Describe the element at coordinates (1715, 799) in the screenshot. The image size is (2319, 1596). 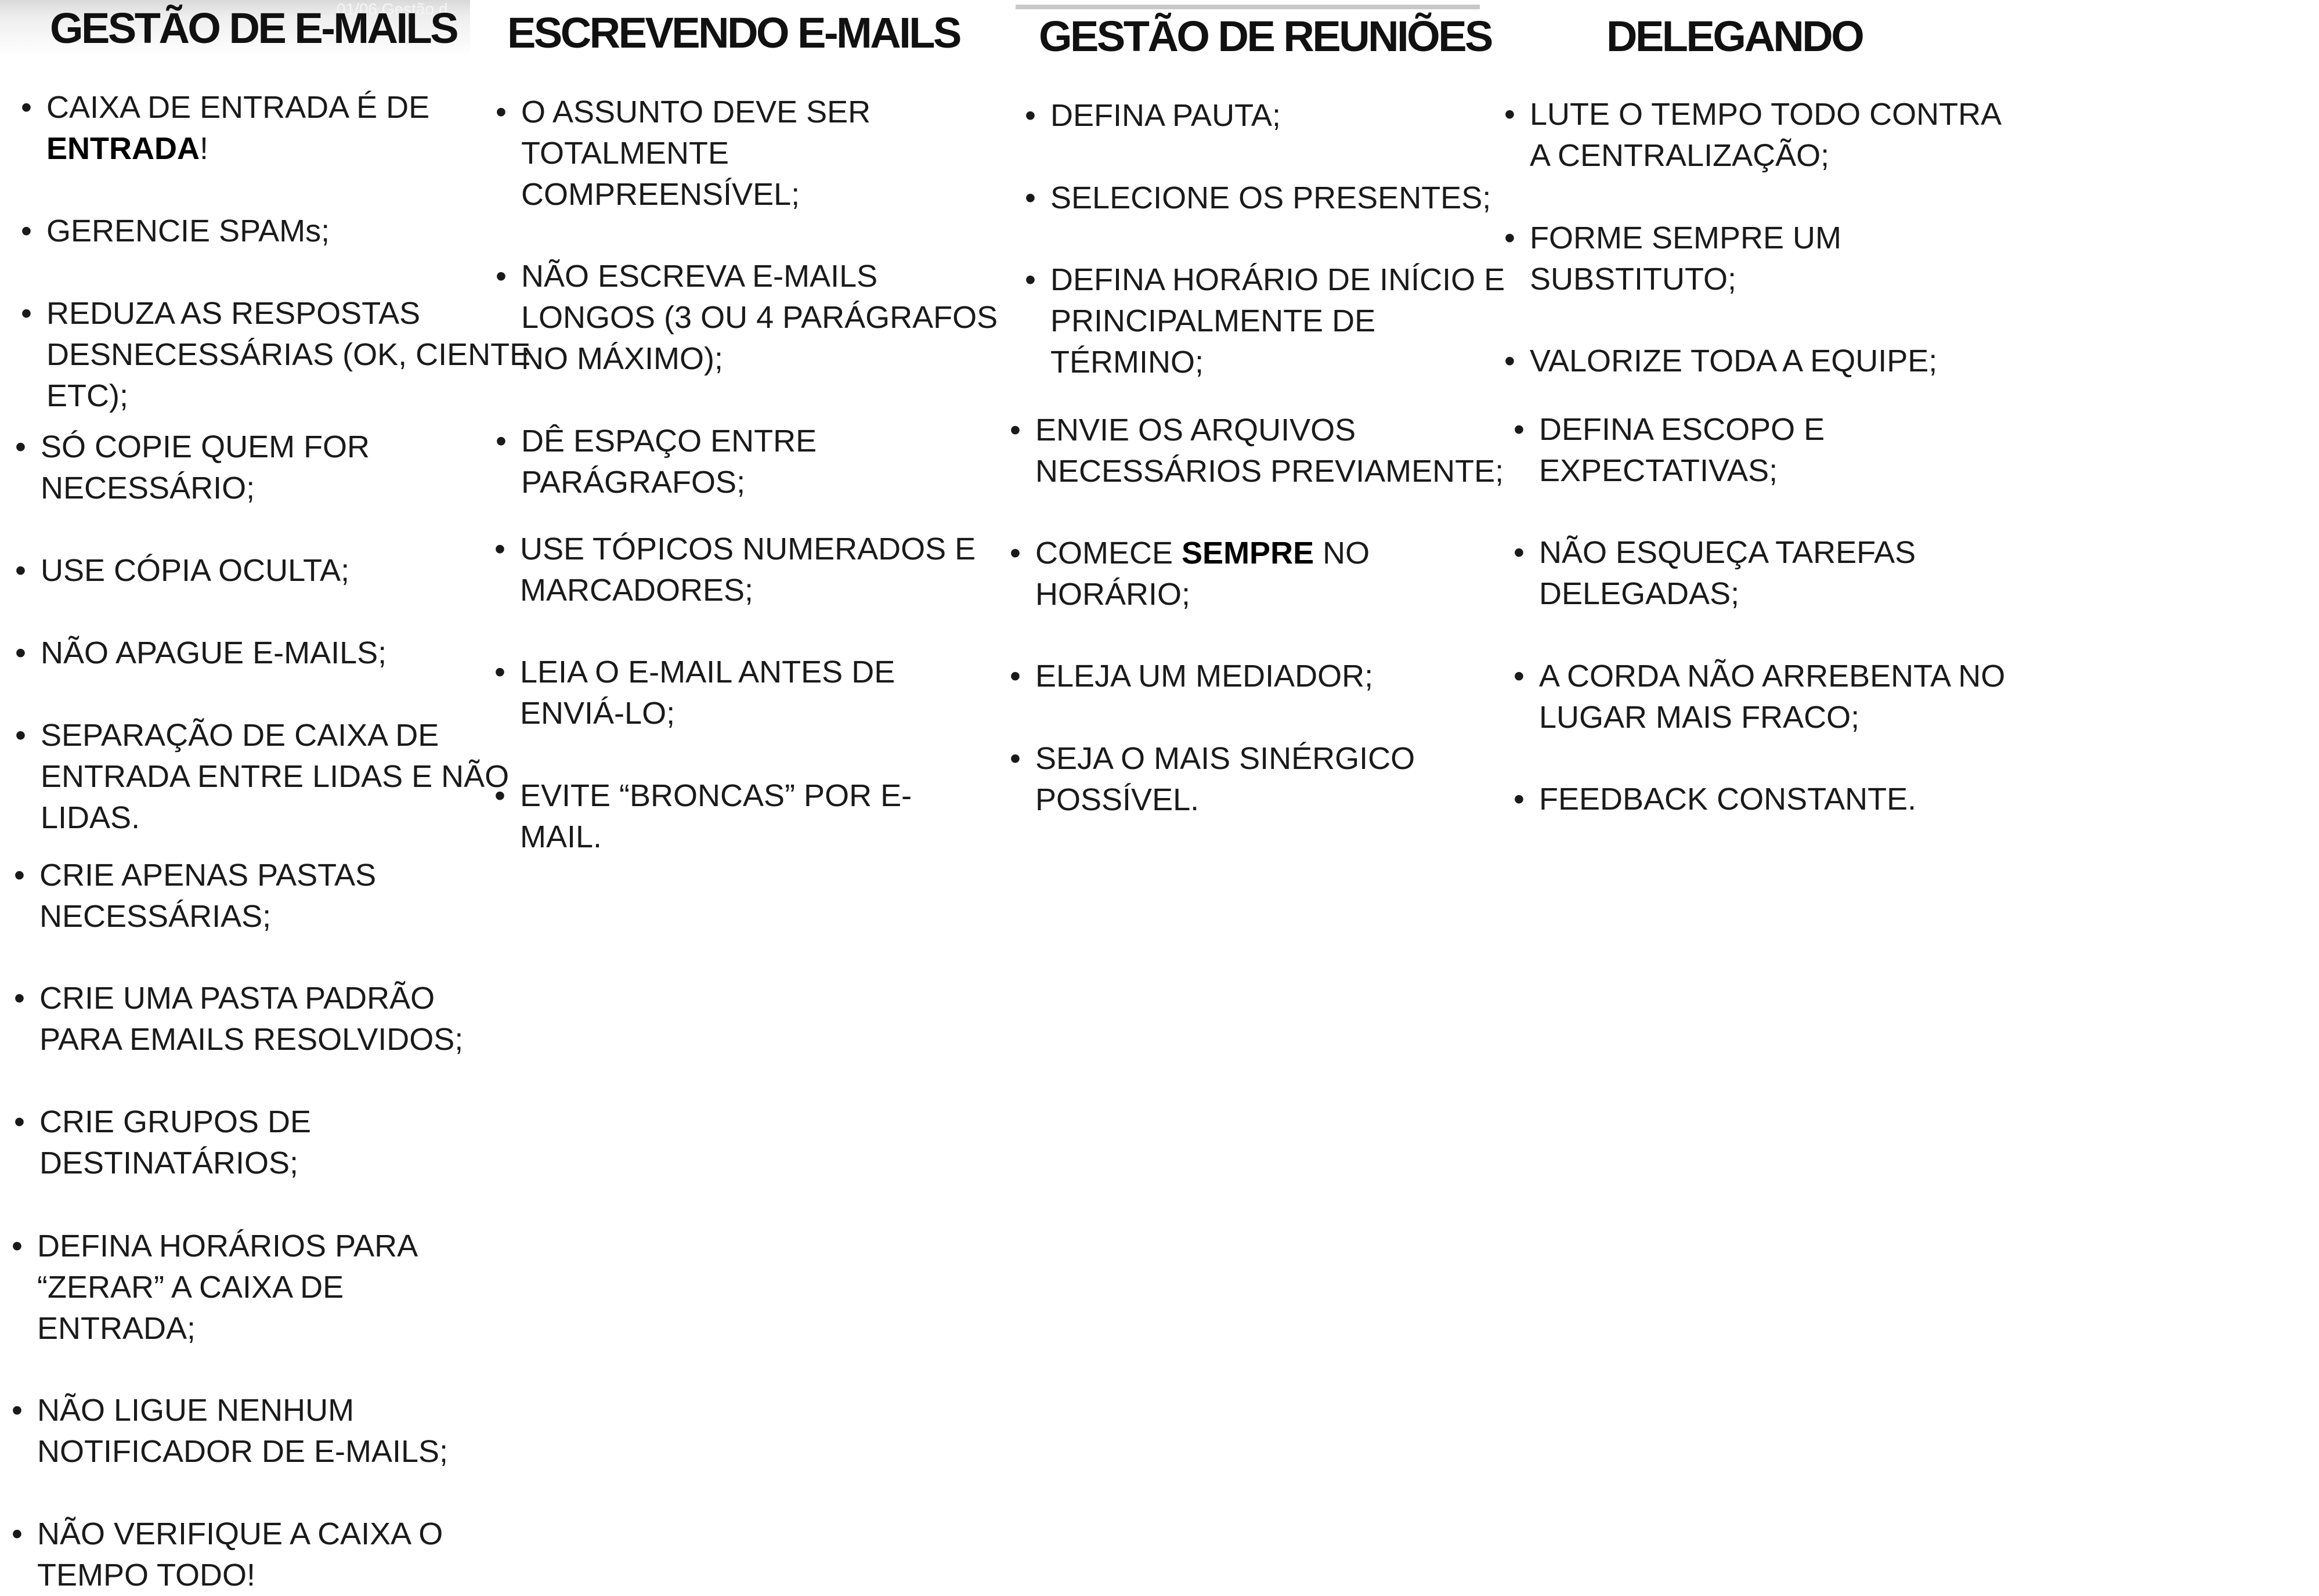
I see `list-item: FEEDBACK CONSTANTE.` at that location.